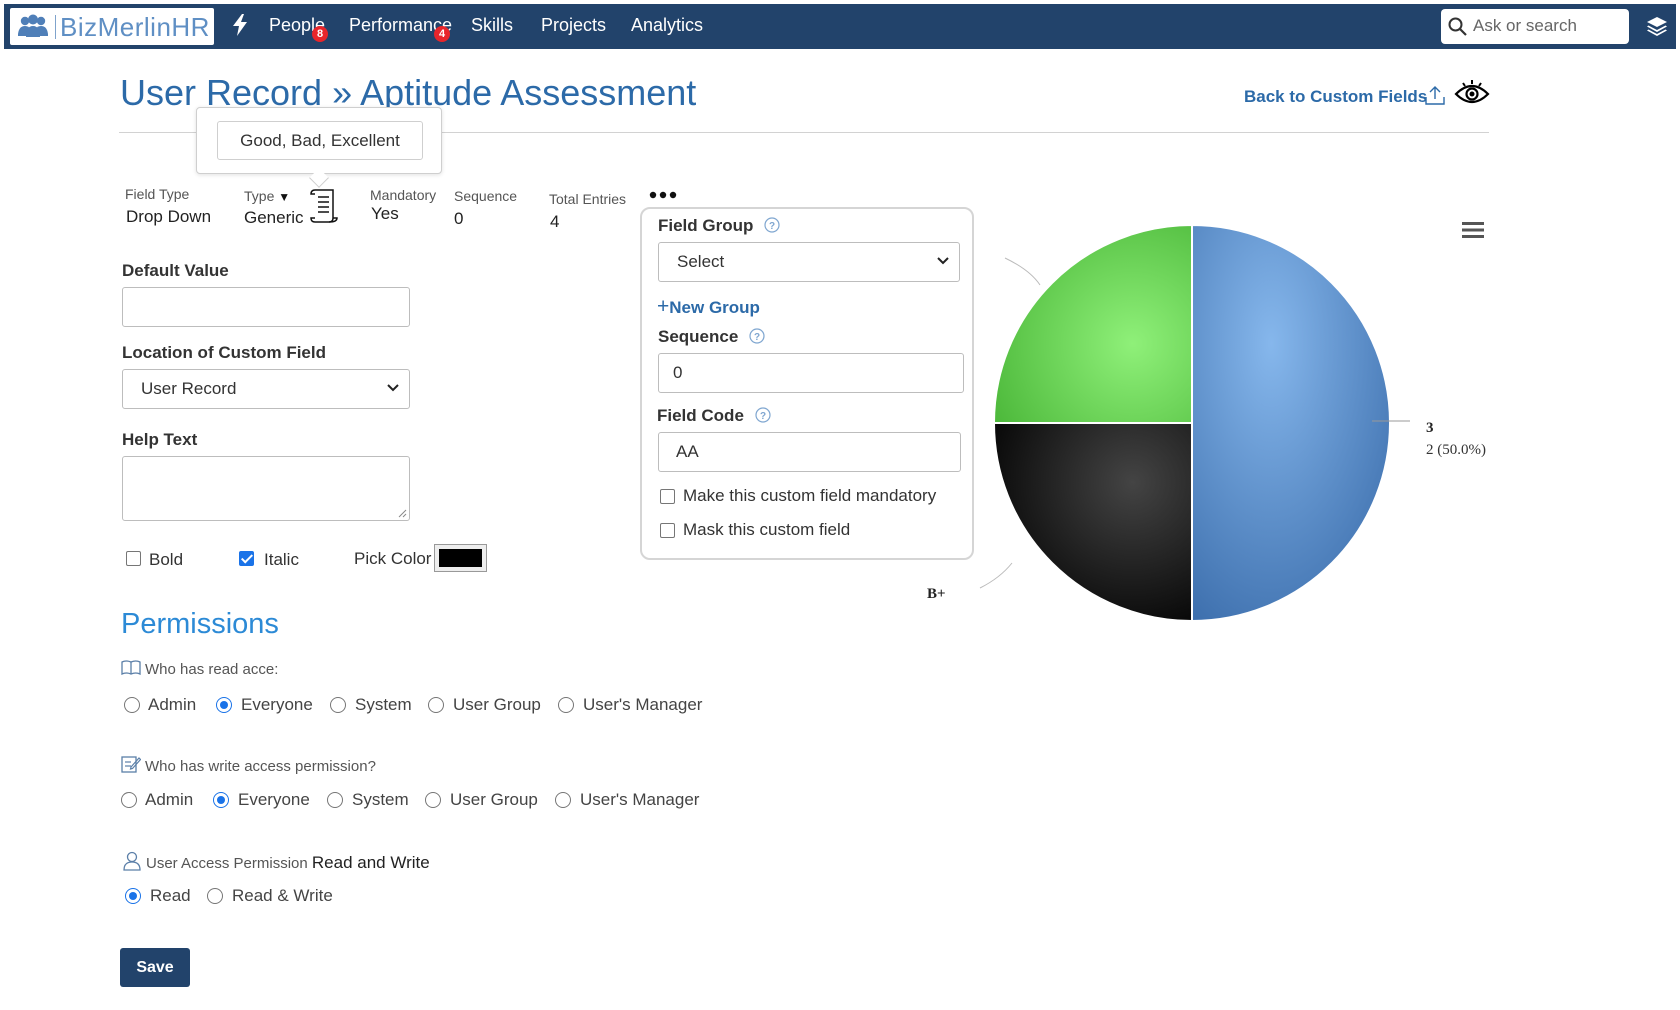 This screenshot has width=1680, height=1010. What do you see at coordinates (157, 194) in the screenshot?
I see `field-type-label: Field Type` at bounding box center [157, 194].